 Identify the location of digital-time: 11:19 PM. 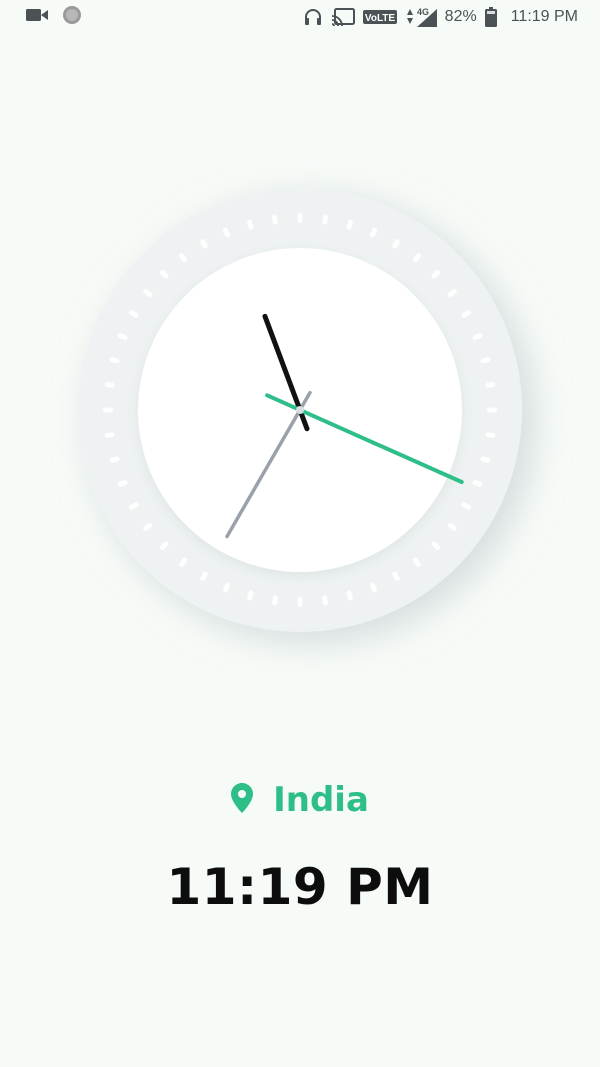
(300, 887).